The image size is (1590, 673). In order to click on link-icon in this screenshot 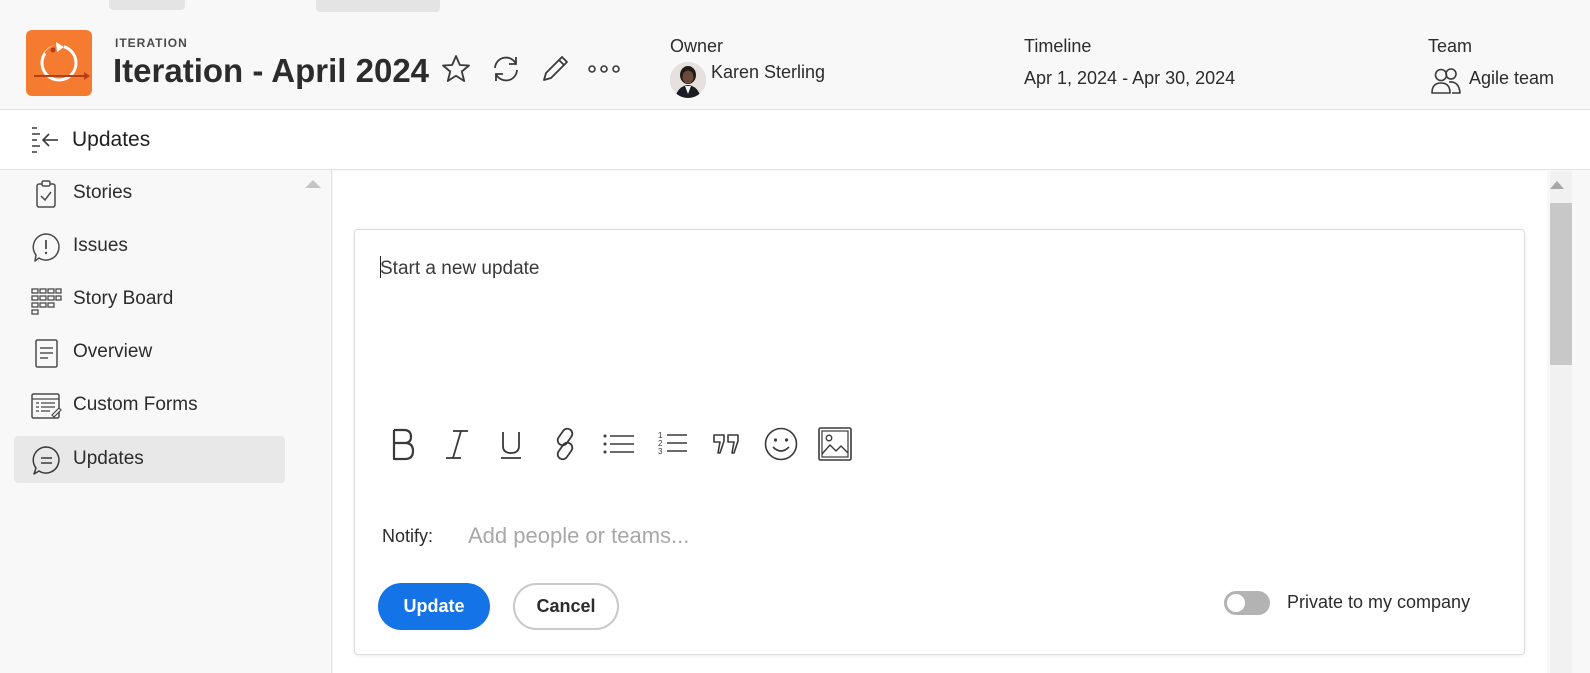, I will do `click(565, 444)`.